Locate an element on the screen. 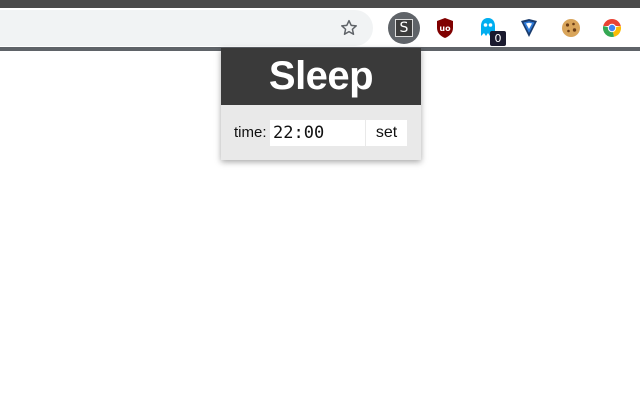  browser-toolbar: S uo 0 is located at coordinates (320, 26).